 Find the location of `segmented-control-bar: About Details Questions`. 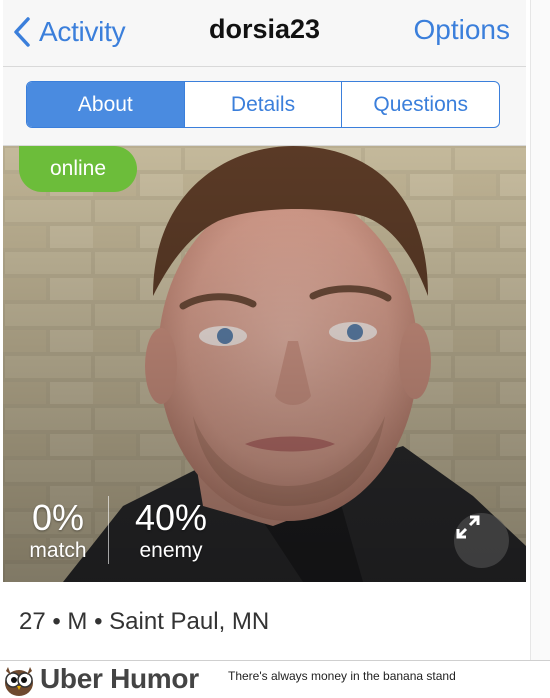

segmented-control-bar: About Details Questions is located at coordinates (264, 106).